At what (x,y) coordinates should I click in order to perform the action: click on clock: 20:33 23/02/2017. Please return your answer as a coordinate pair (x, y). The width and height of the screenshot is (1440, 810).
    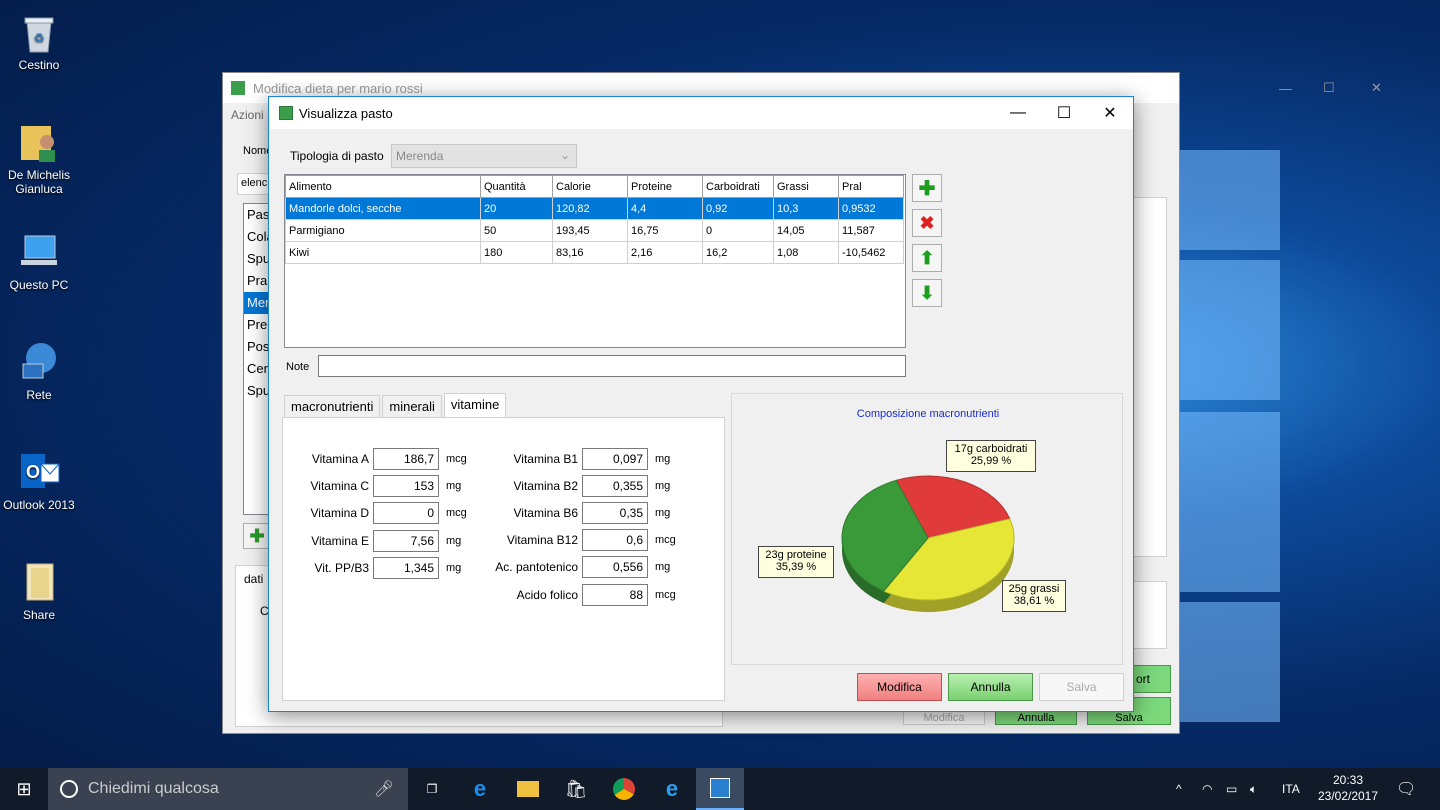
    Looking at the image, I should click on (1348, 788).